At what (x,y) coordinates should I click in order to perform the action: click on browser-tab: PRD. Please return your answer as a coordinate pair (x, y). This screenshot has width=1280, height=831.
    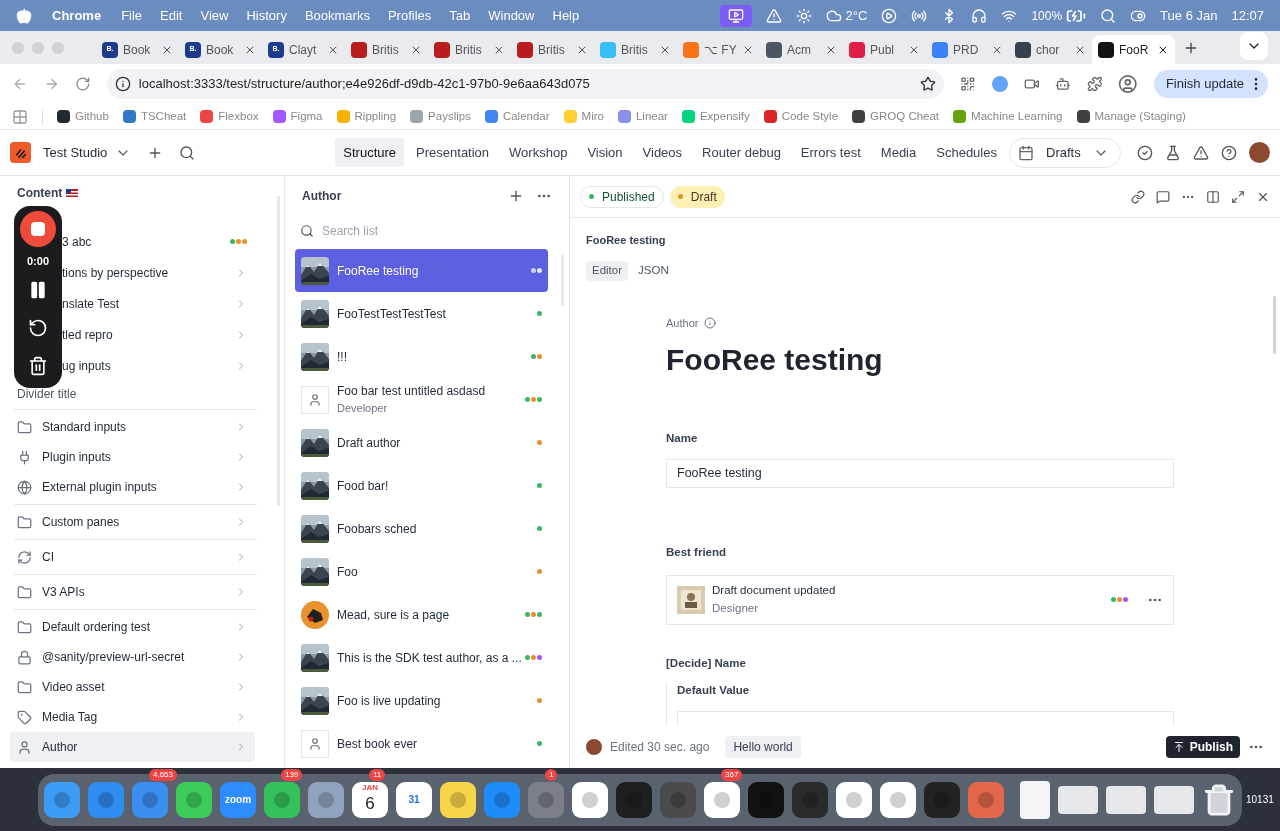
    Looking at the image, I should click on (967, 49).